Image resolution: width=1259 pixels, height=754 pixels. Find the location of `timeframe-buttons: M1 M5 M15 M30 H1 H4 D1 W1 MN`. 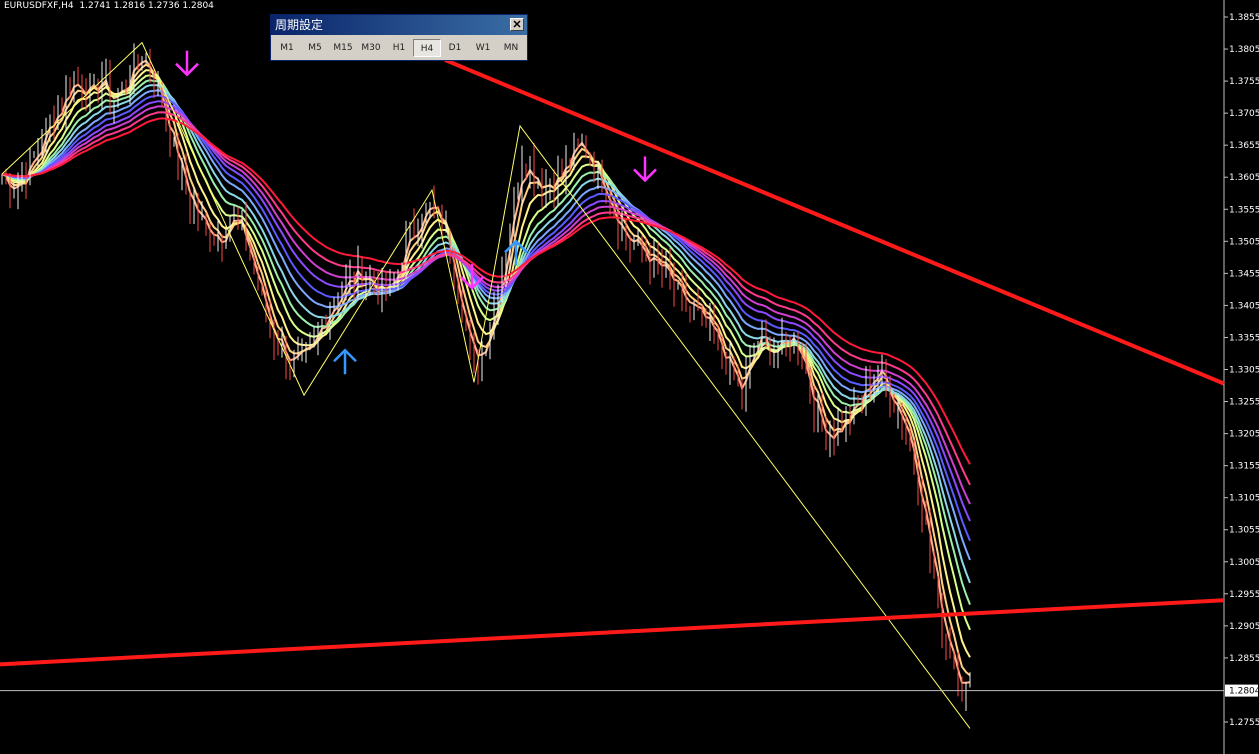

timeframe-buttons: M1 M5 M15 M30 H1 H4 D1 W1 MN is located at coordinates (399, 46).